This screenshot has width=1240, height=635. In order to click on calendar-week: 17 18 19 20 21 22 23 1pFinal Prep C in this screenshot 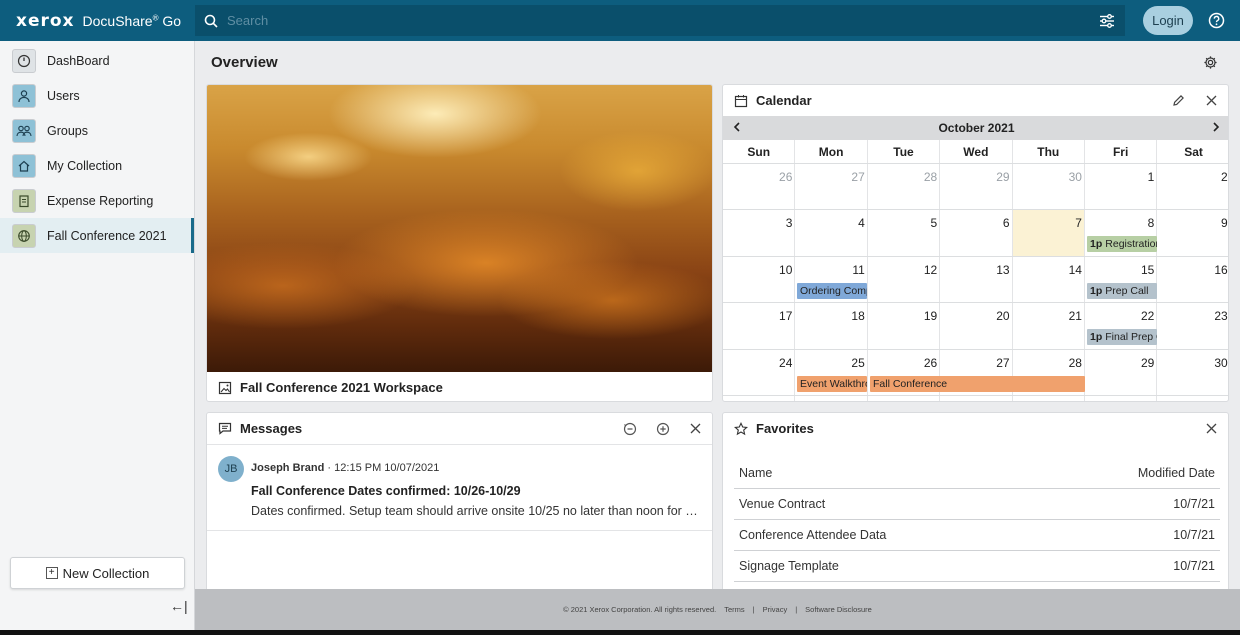, I will do `click(975, 326)`.